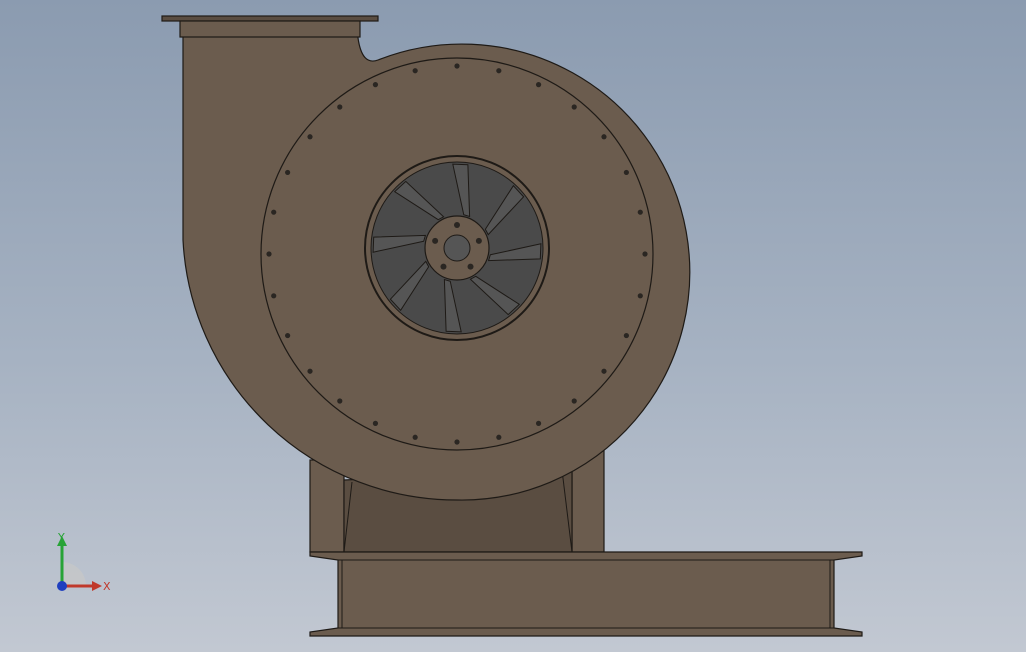 The height and width of the screenshot is (652, 1026). Describe the element at coordinates (270, 18) in the screenshot. I see `outlet-flange` at that location.